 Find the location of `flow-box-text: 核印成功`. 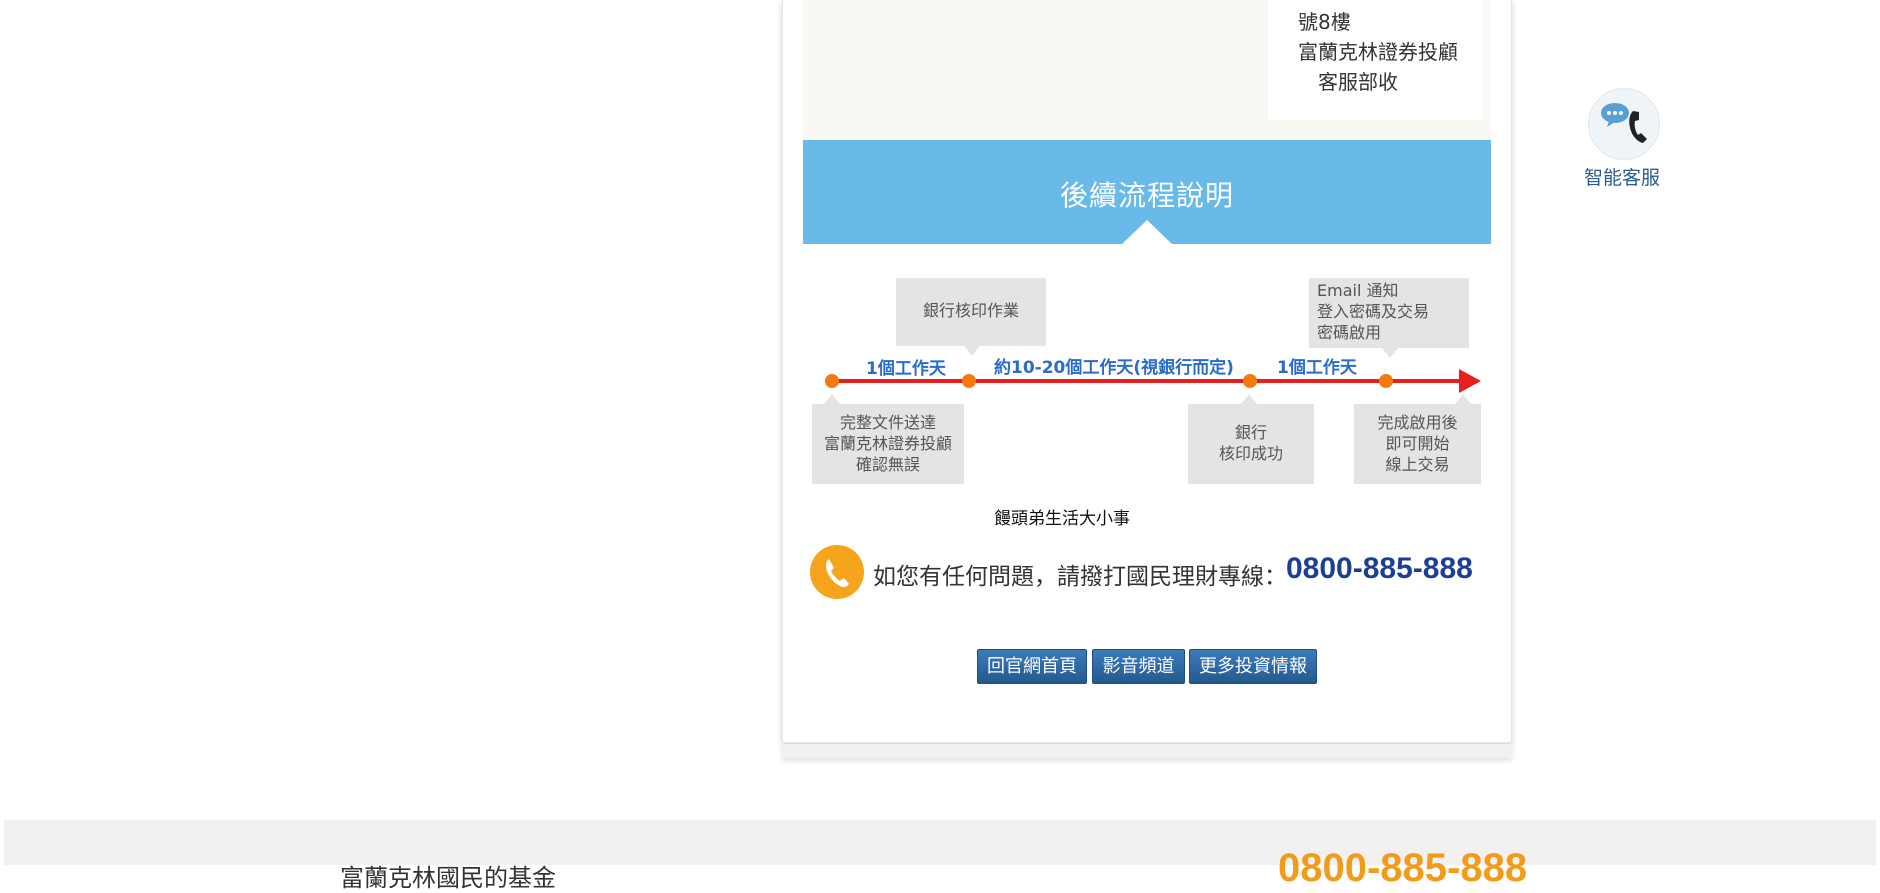

flow-box-text: 核印成功 is located at coordinates (1250, 453).